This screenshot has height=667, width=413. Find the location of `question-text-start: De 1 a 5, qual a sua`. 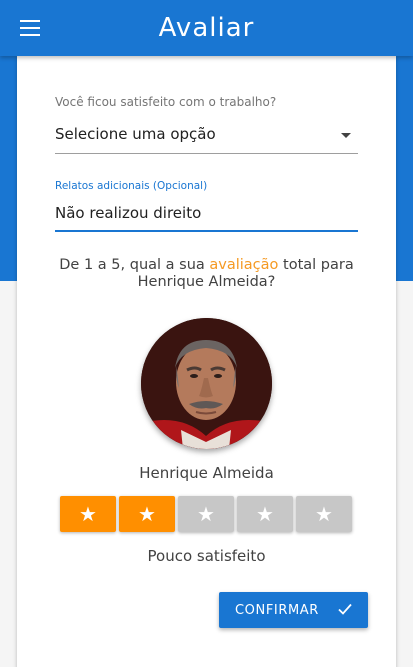

question-text-start: De 1 a 5, qual a sua is located at coordinates (134, 265).